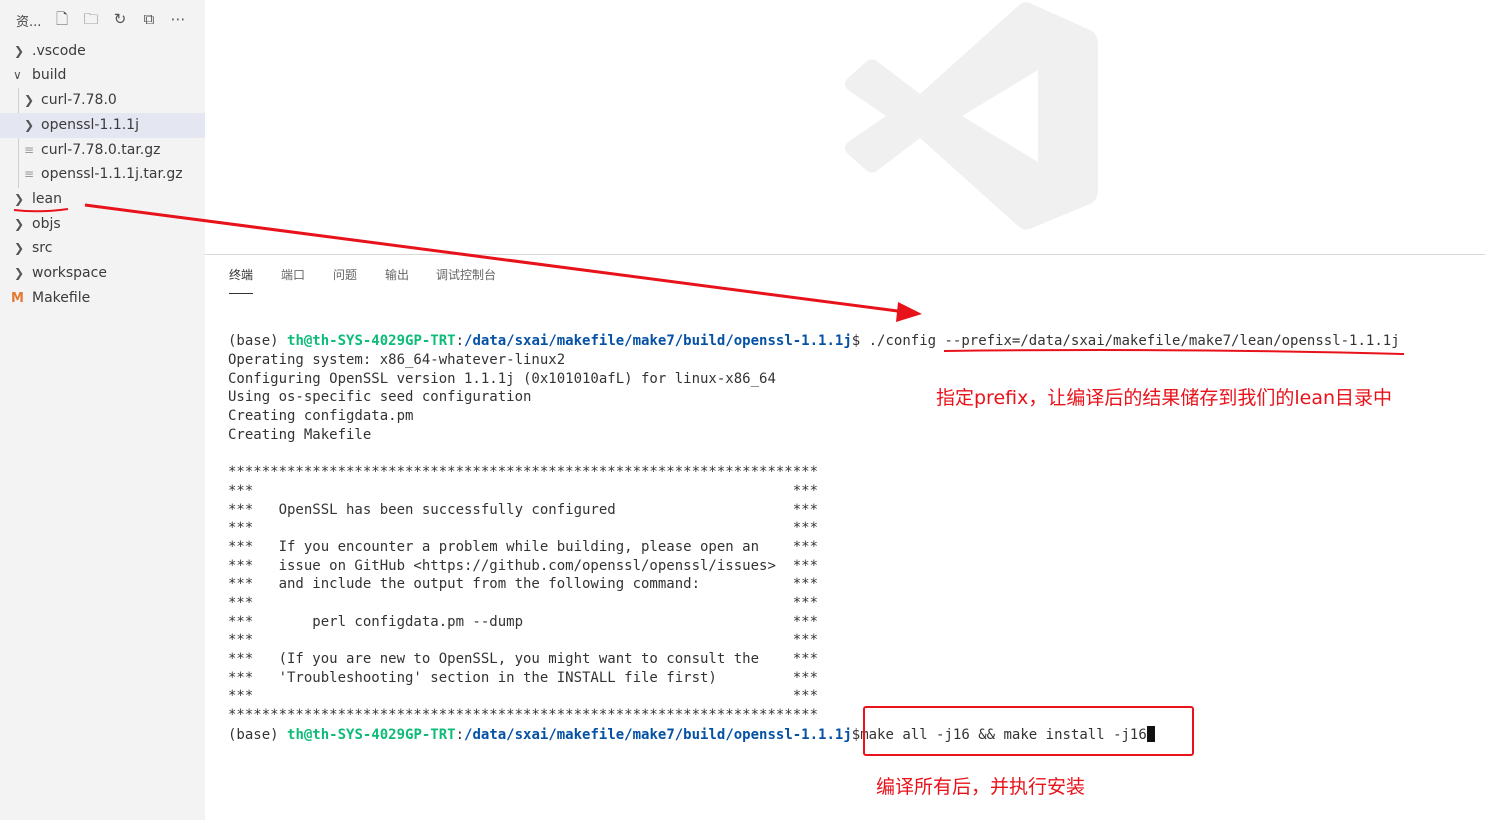 The image size is (1485, 821). Describe the element at coordinates (293, 280) in the screenshot. I see `tab-ports: 端口` at that location.